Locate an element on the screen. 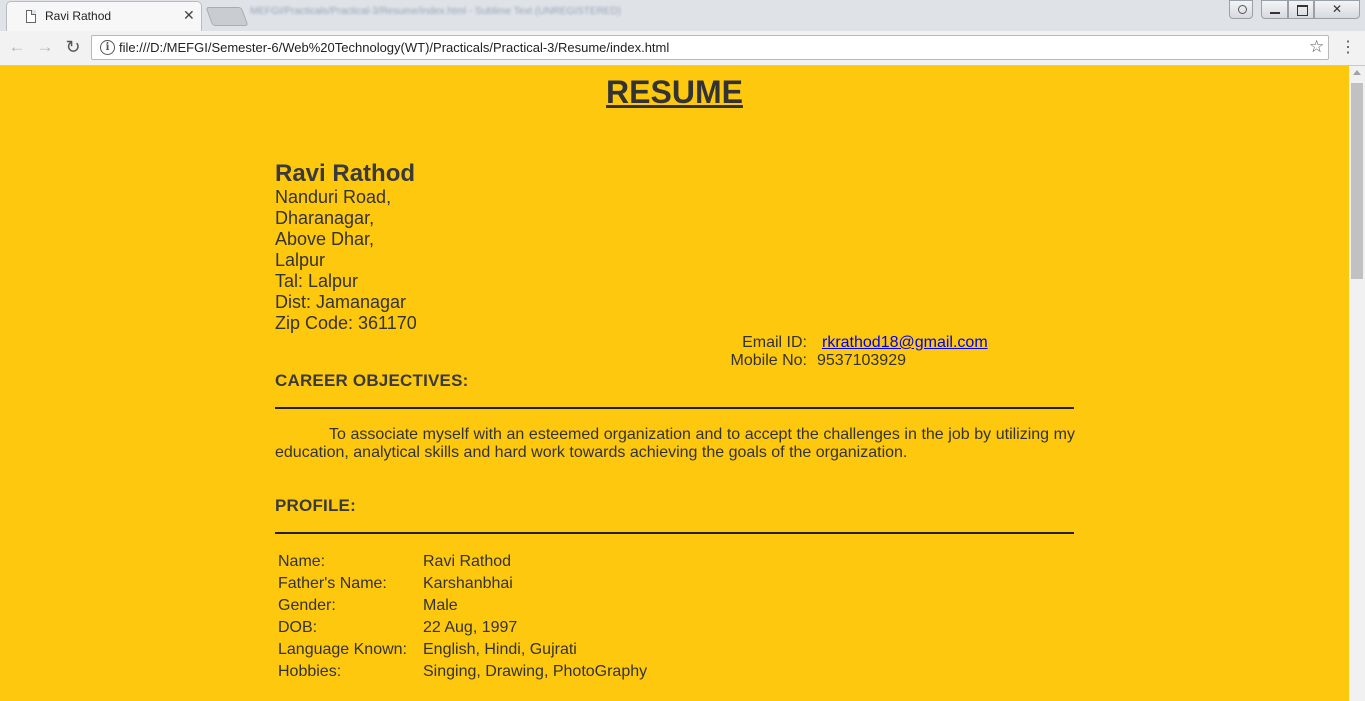 The image size is (1365, 701). address-line: Above Dhar, is located at coordinates (325, 239).